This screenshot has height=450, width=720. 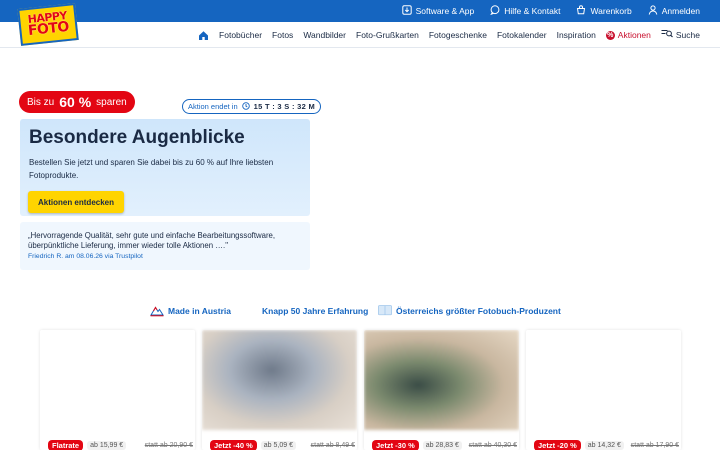 I want to click on nav-item-aktionen: % Aktionen, so click(x=628, y=35).